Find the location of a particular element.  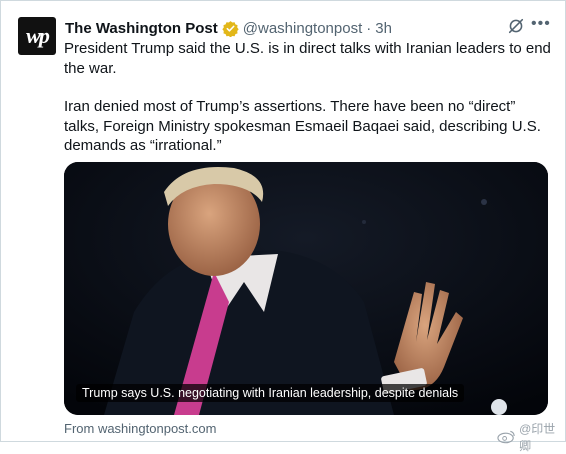

watermark: @印世卿 is located at coordinates (531, 437).